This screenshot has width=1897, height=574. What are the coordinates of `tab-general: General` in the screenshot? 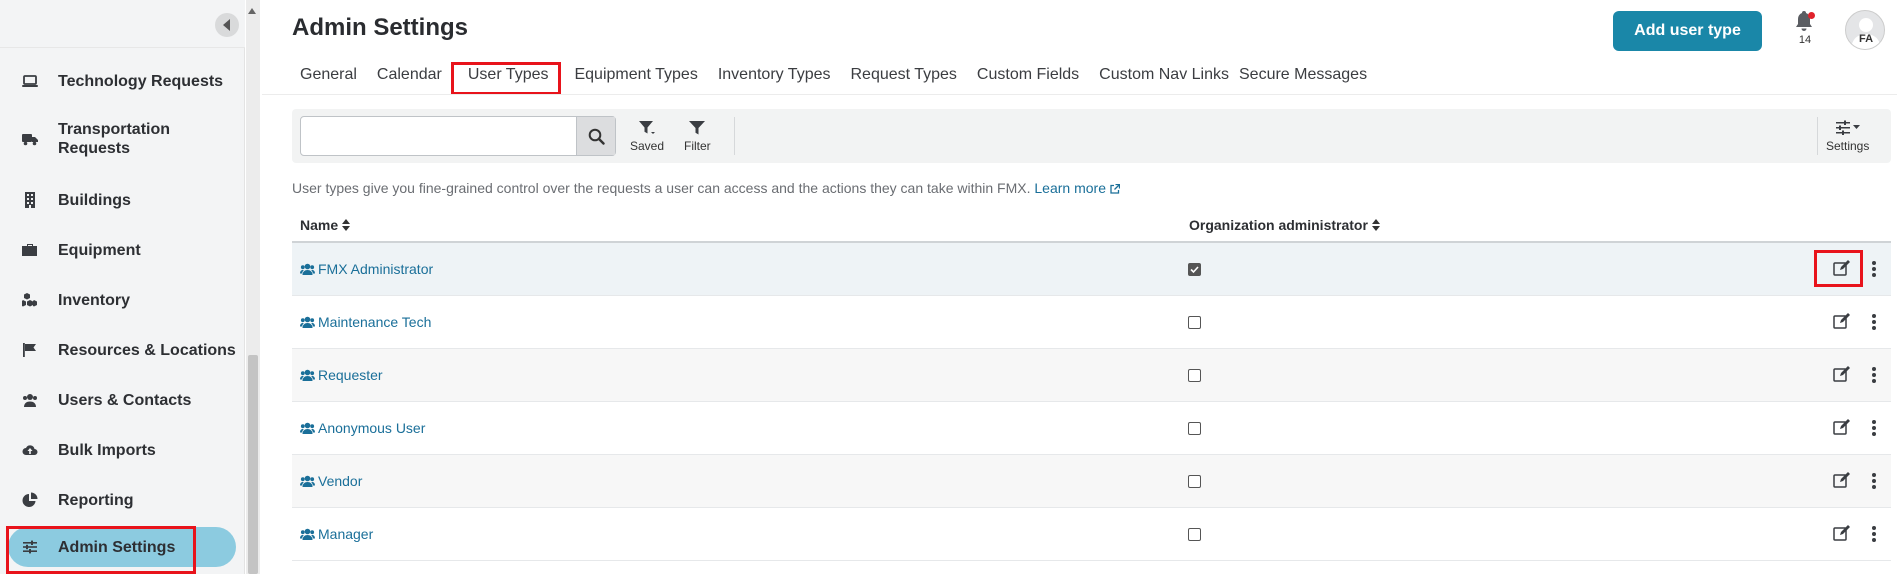 It's located at (328, 75).